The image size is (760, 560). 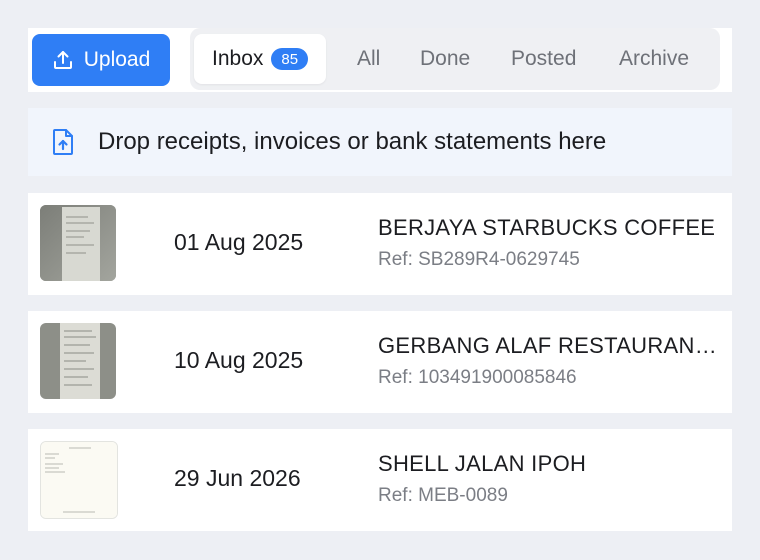 I want to click on tab-all: All, so click(x=368, y=59).